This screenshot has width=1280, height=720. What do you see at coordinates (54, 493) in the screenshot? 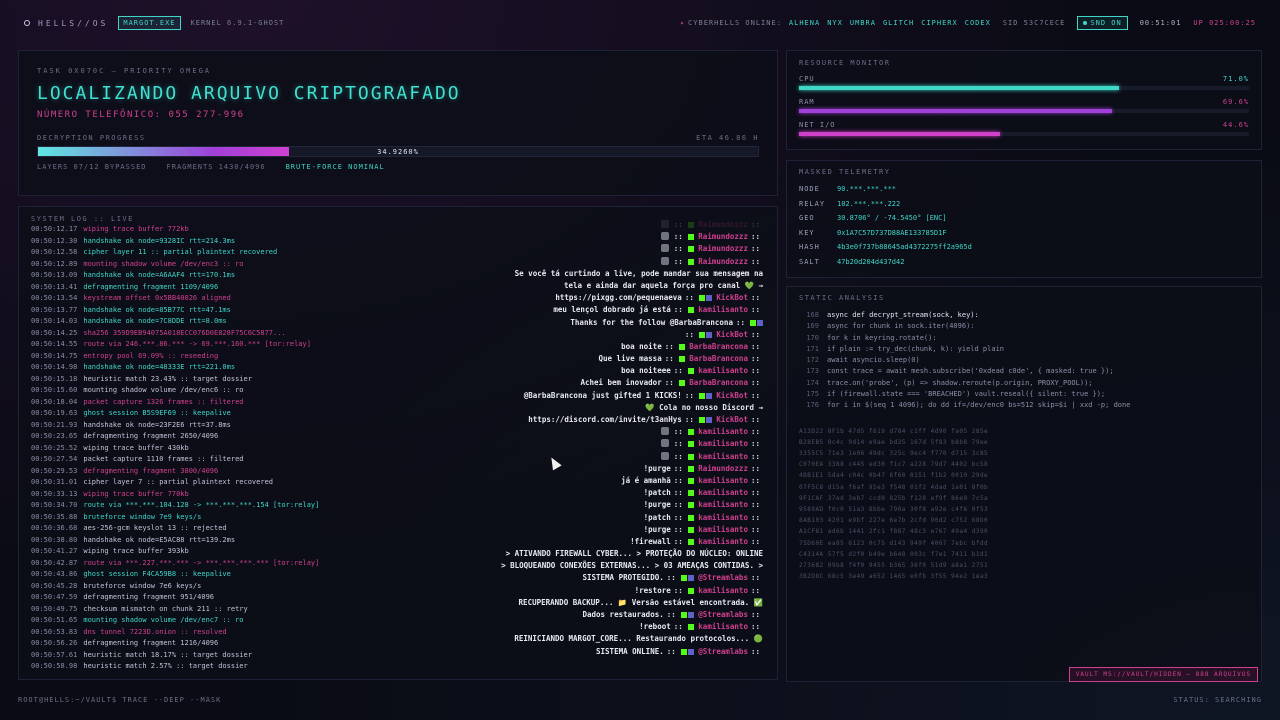
I see `log-timestamp: 00:50:33.13` at bounding box center [54, 493].